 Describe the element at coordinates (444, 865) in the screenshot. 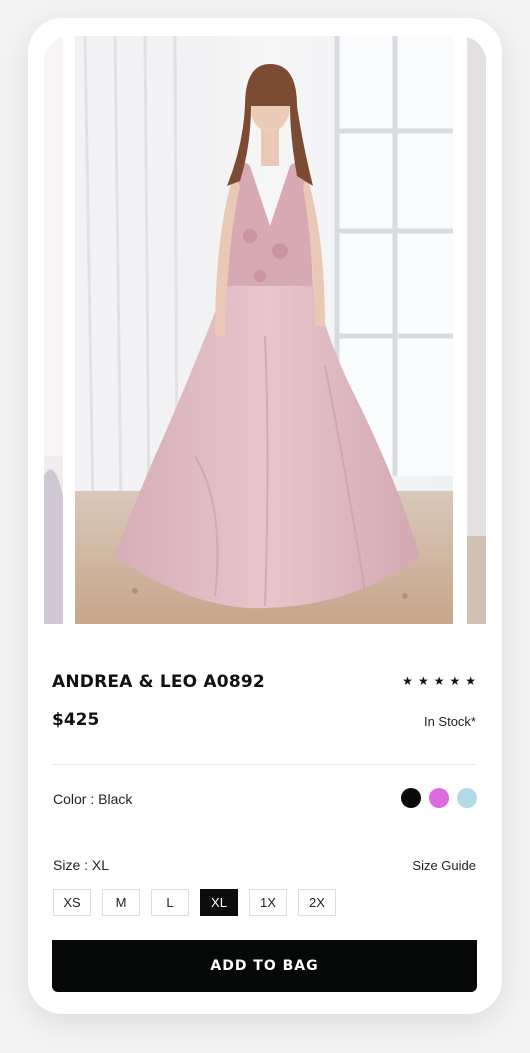

I see `size-guide-link: Size Guide` at that location.